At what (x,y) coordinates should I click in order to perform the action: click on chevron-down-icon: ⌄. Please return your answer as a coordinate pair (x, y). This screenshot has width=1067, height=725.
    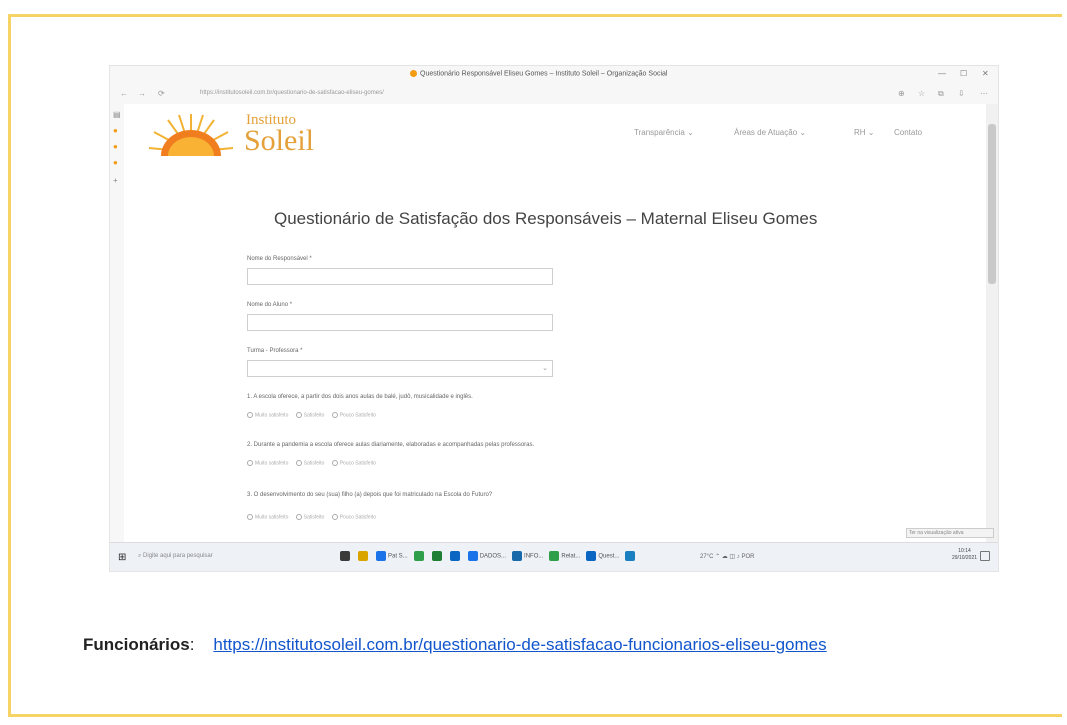
    Looking at the image, I should click on (545, 368).